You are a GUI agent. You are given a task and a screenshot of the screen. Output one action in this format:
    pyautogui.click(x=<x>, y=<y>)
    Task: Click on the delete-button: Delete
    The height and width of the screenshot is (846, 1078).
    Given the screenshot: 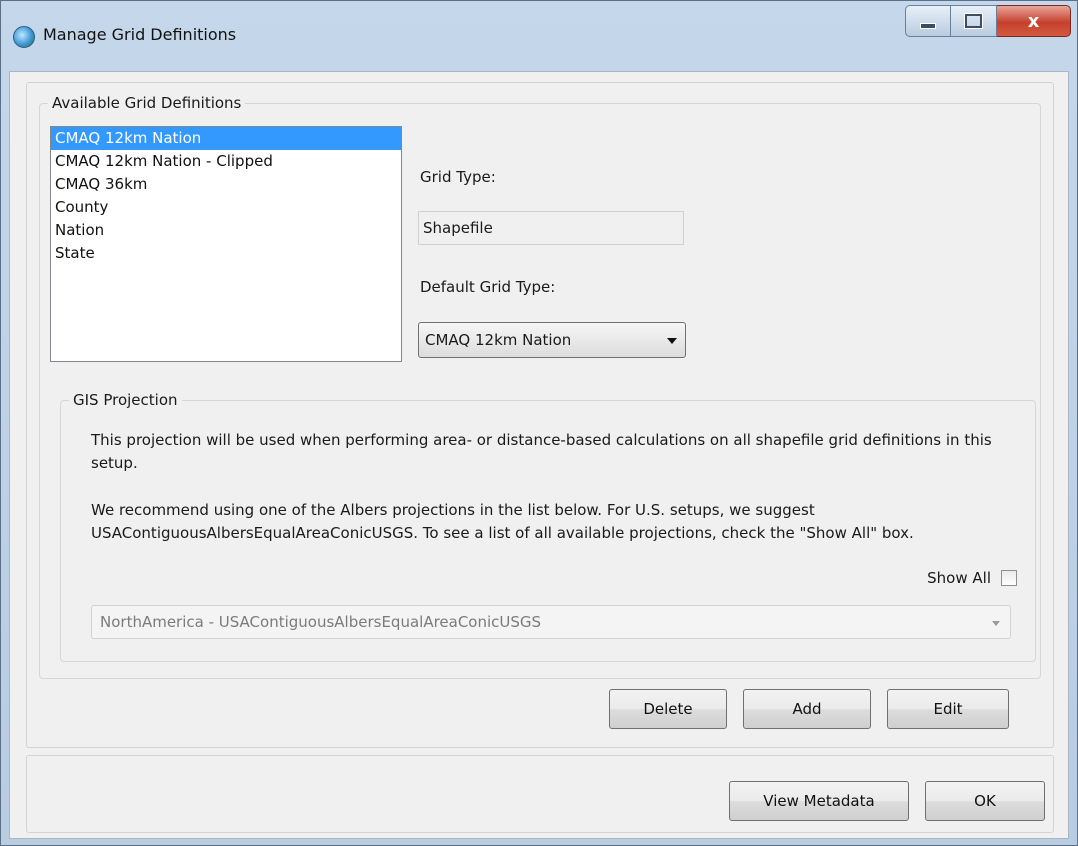 What is the action you would take?
    pyautogui.click(x=668, y=709)
    